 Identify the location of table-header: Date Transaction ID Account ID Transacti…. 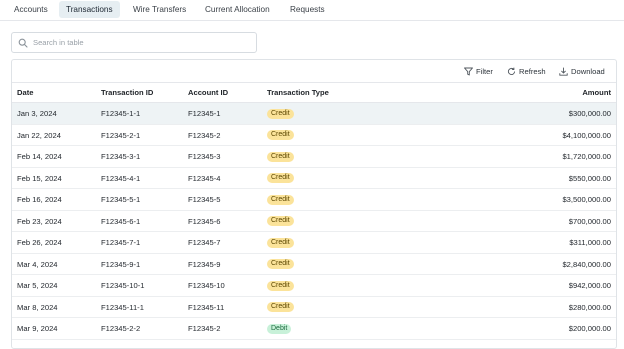
(314, 93).